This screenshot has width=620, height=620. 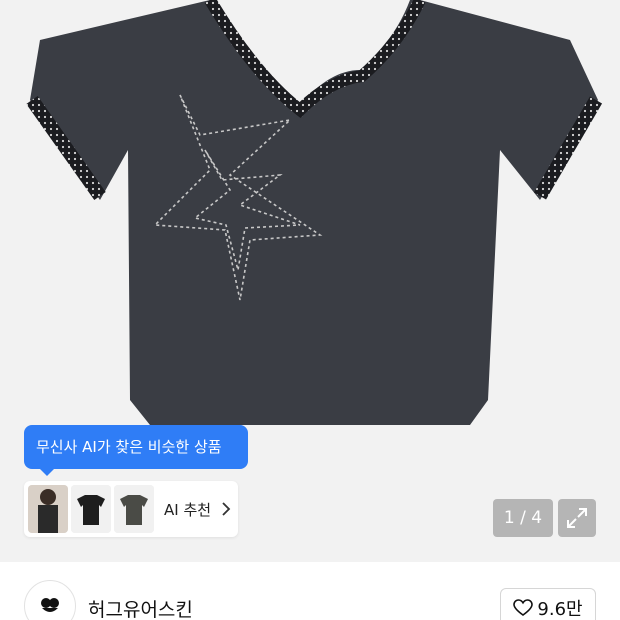 What do you see at coordinates (523, 607) in the screenshot?
I see `heart-icon` at bounding box center [523, 607].